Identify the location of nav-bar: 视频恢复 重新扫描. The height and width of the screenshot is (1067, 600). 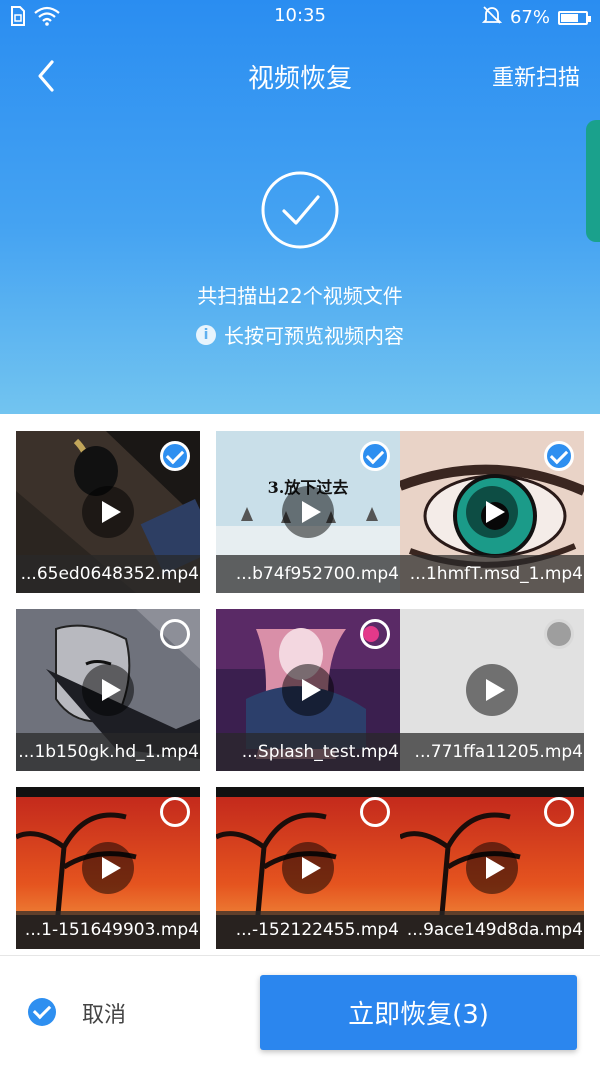
(300, 76).